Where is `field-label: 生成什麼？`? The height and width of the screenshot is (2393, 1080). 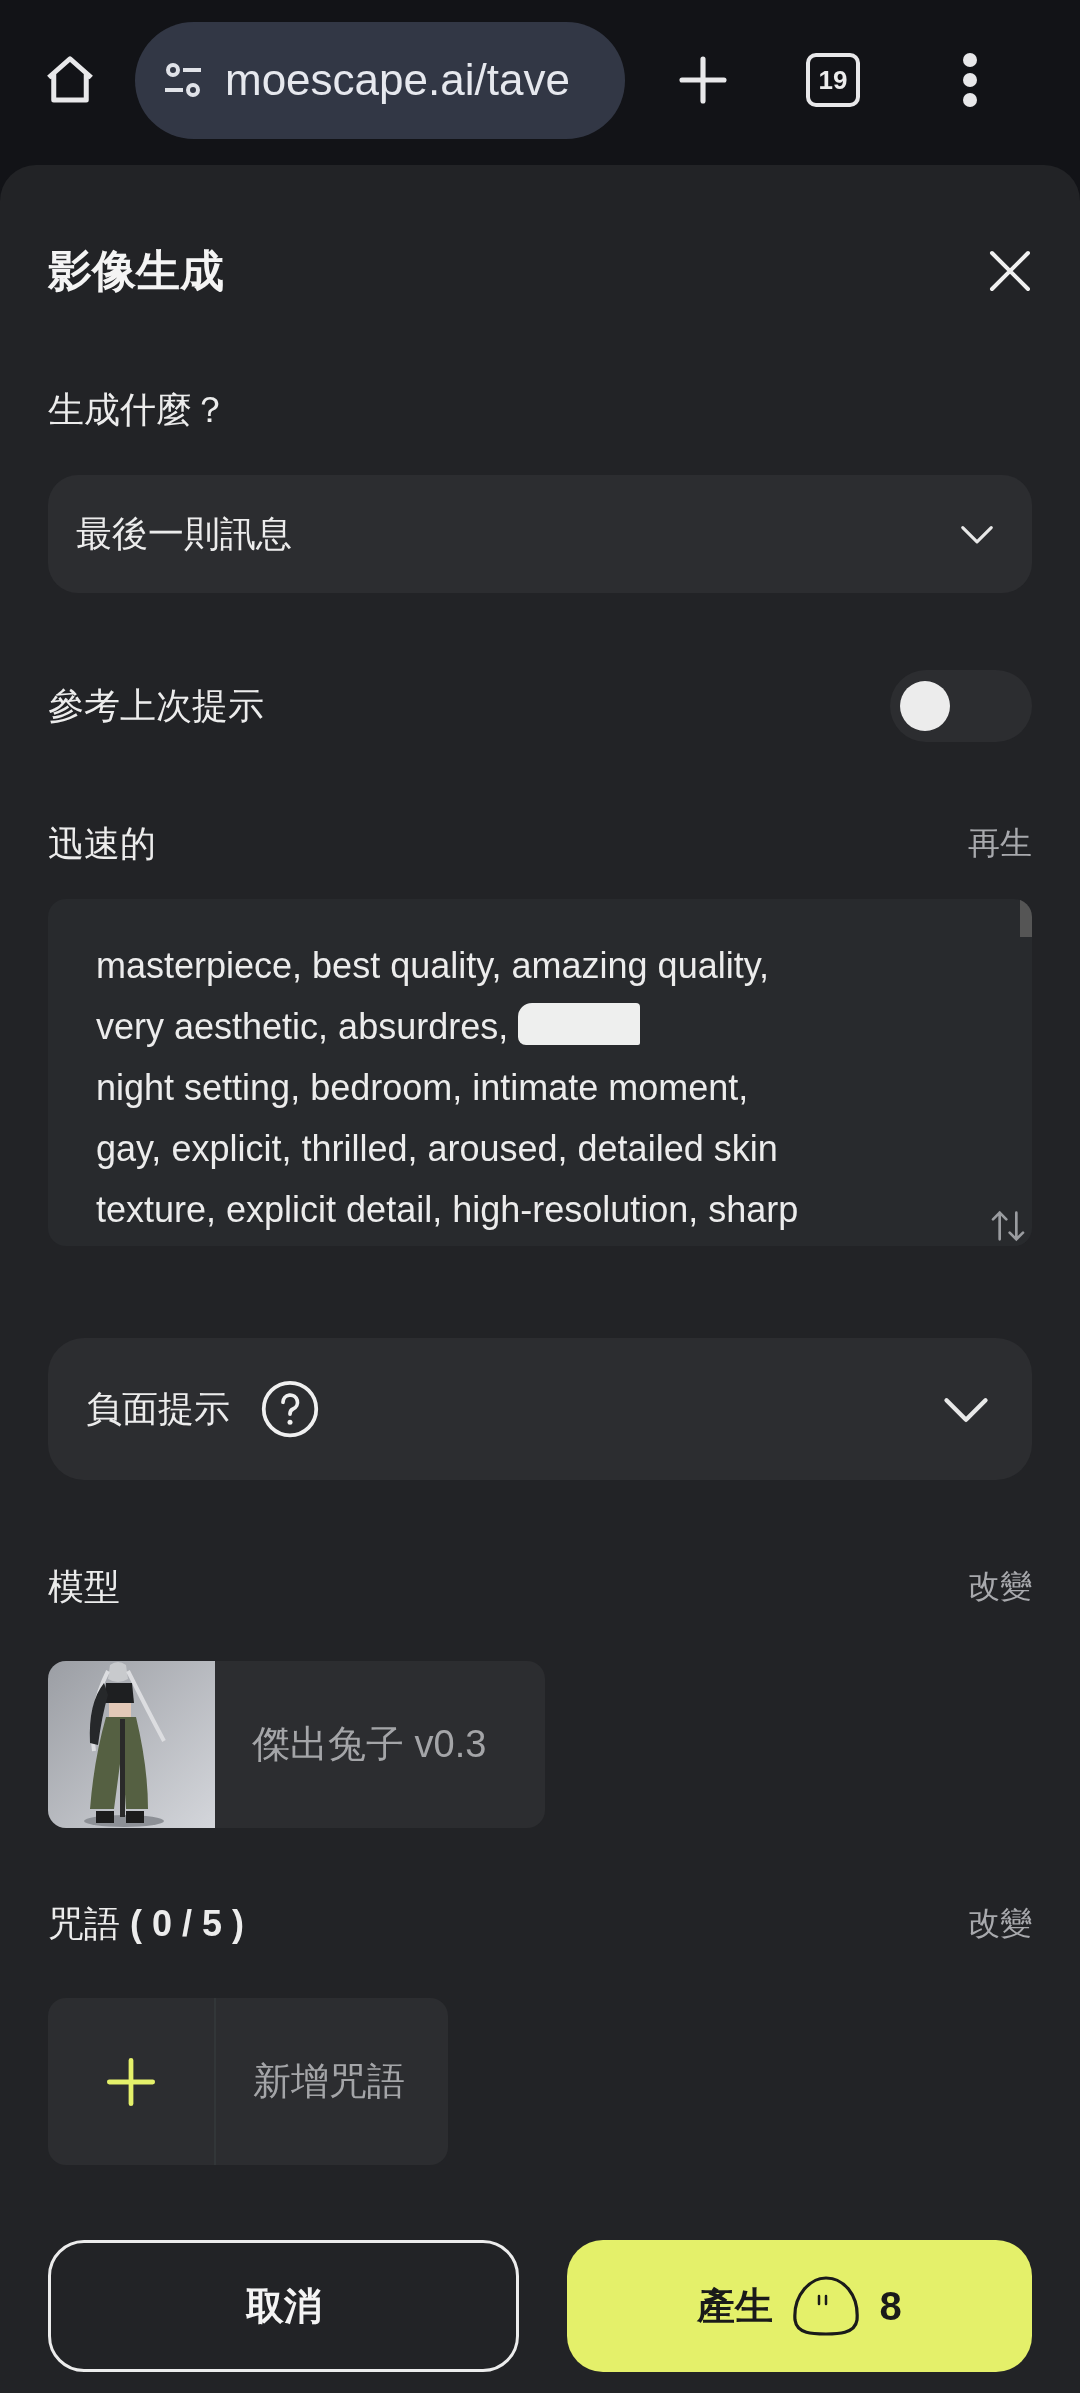 field-label: 生成什麼？ is located at coordinates (138, 410).